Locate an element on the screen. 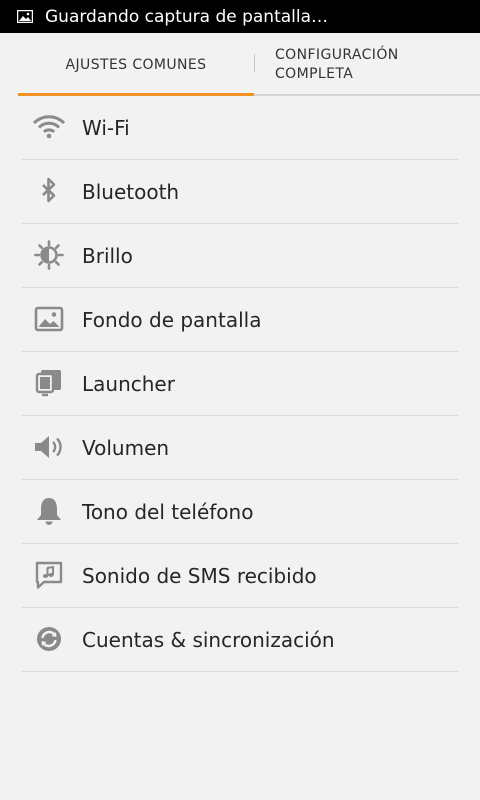 The image size is (480, 800). settings-item-accounts-sync: Cuentas & sincronización is located at coordinates (240, 640).